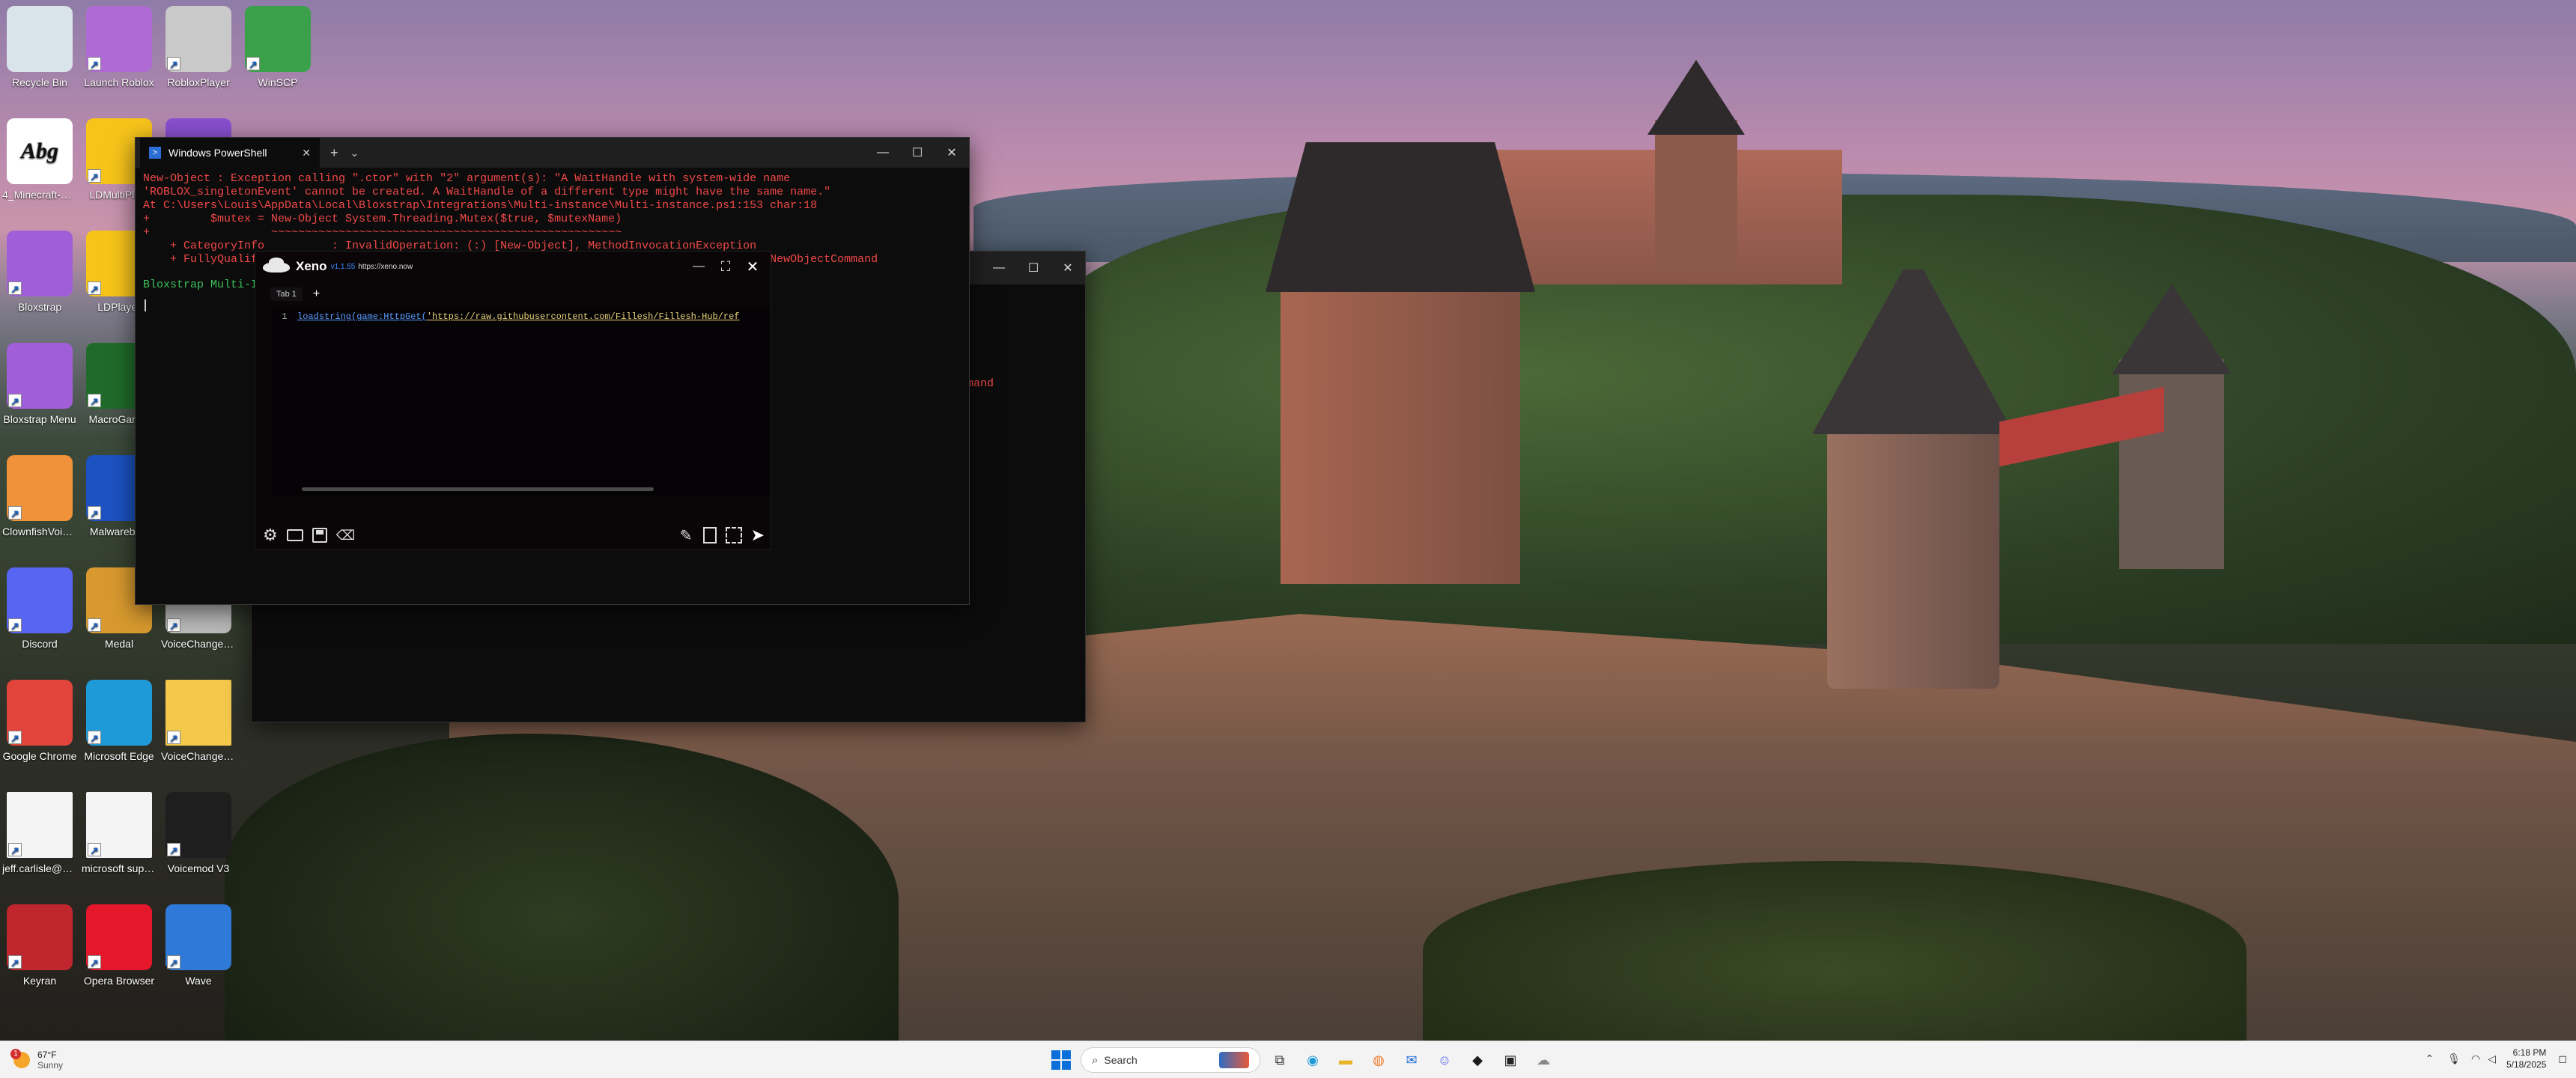  I want to click on desktop-icon: Recycle Bin, so click(39, 56).